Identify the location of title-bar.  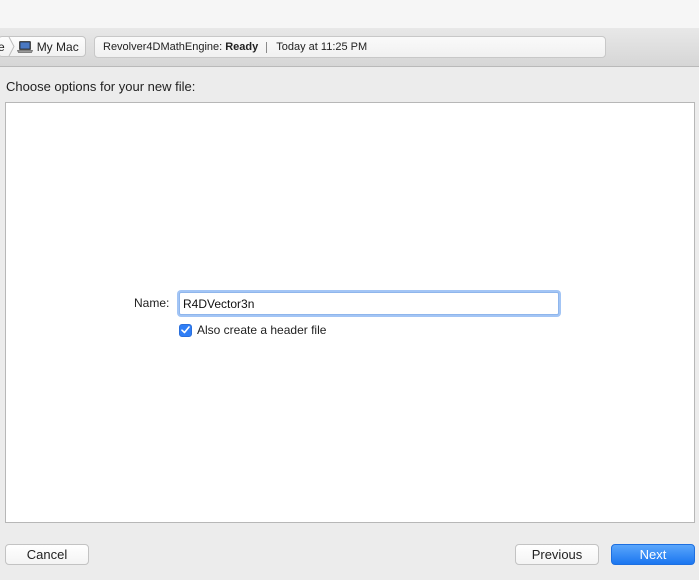
(349, 14).